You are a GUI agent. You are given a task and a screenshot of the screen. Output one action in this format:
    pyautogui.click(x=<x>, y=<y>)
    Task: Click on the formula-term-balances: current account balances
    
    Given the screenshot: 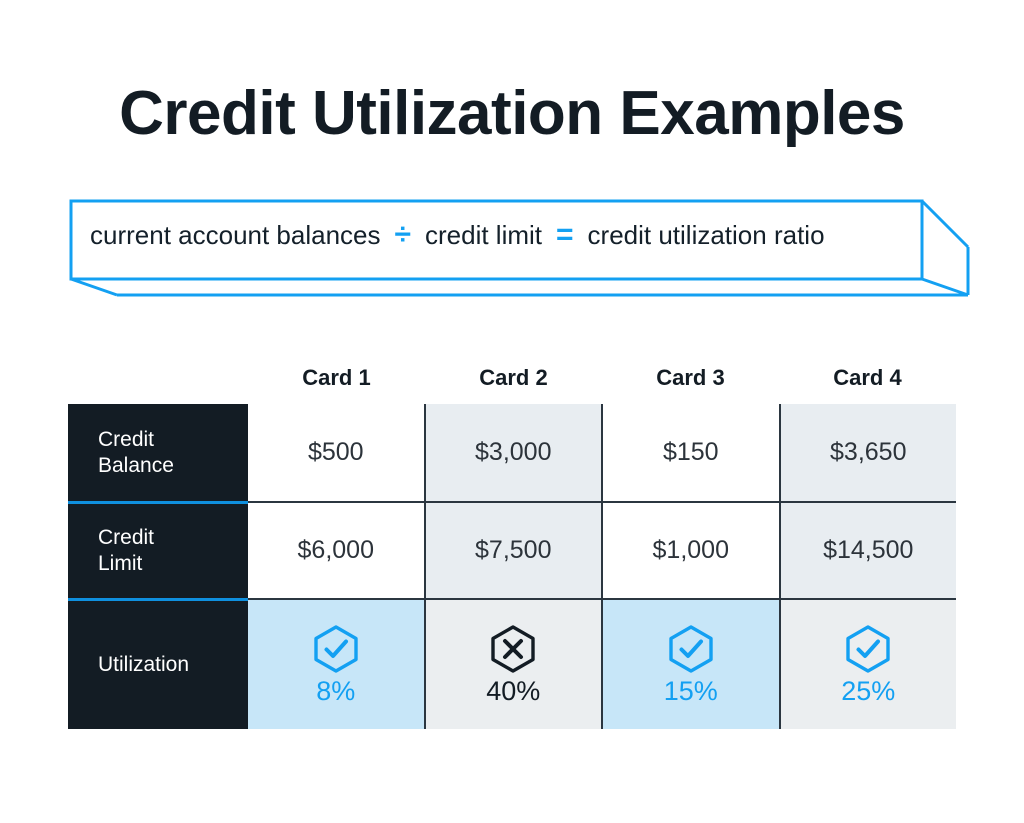 What is the action you would take?
    pyautogui.click(x=235, y=234)
    